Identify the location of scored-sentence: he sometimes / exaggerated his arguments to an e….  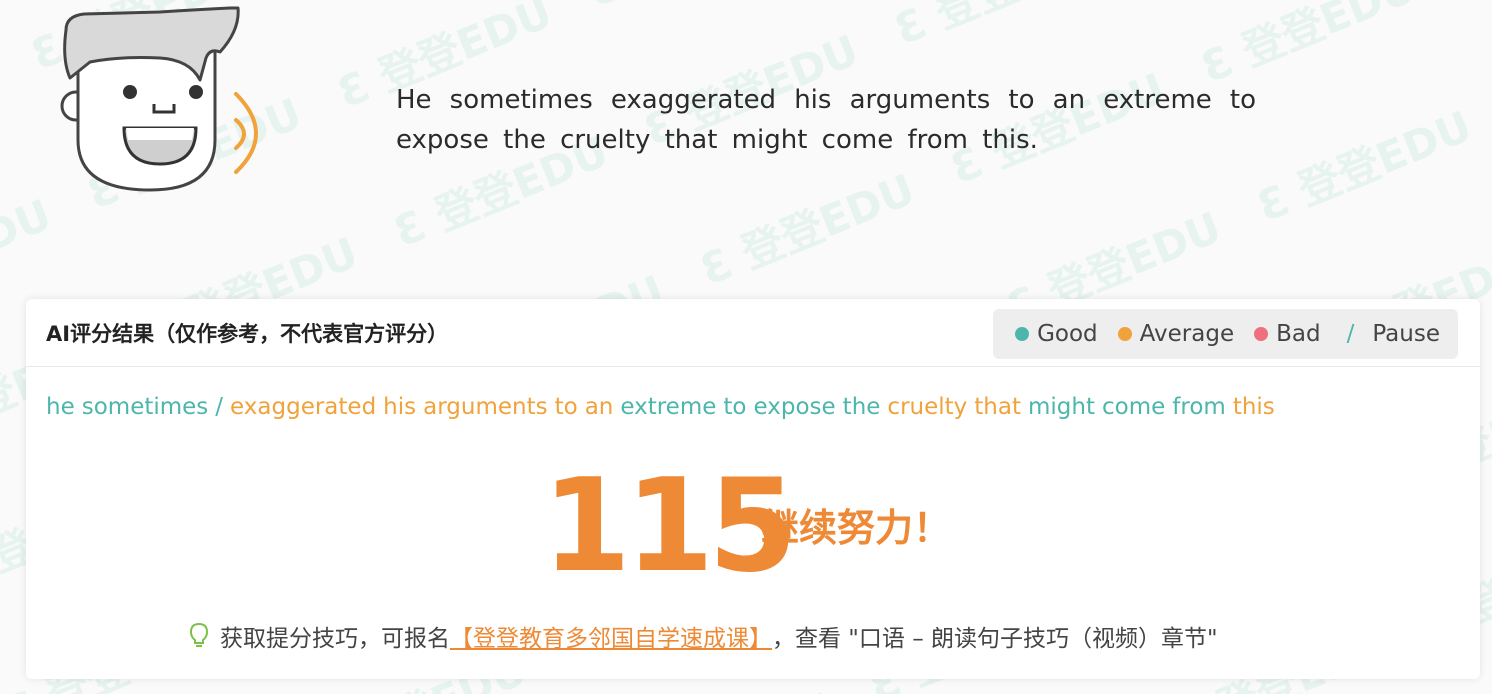
(664, 407).